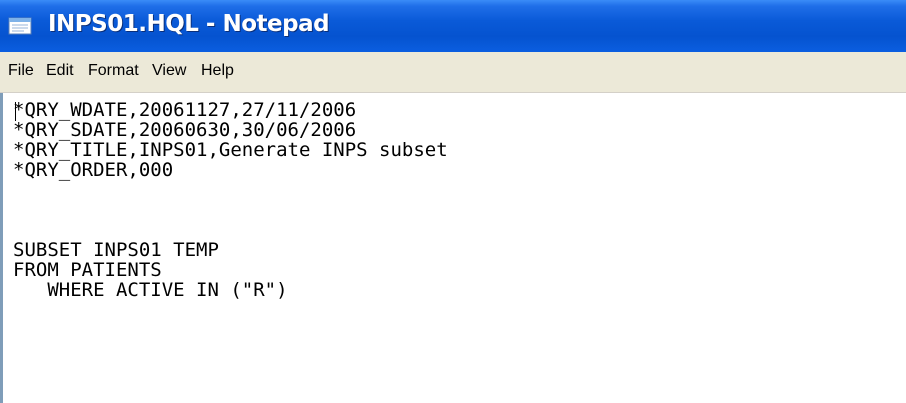  Describe the element at coordinates (453, 72) in the screenshot. I see `menu-bar: File Edit Format View Help` at that location.